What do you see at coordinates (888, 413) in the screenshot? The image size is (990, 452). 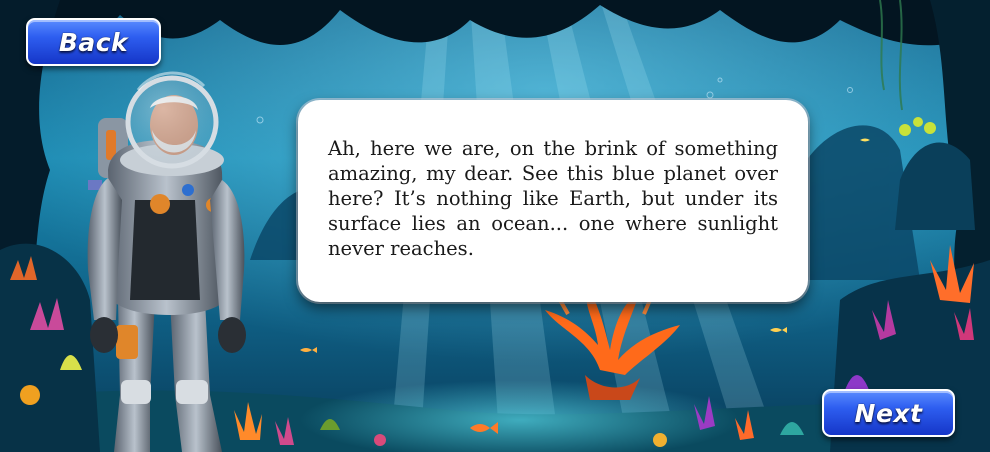 I see `next-button: Next` at bounding box center [888, 413].